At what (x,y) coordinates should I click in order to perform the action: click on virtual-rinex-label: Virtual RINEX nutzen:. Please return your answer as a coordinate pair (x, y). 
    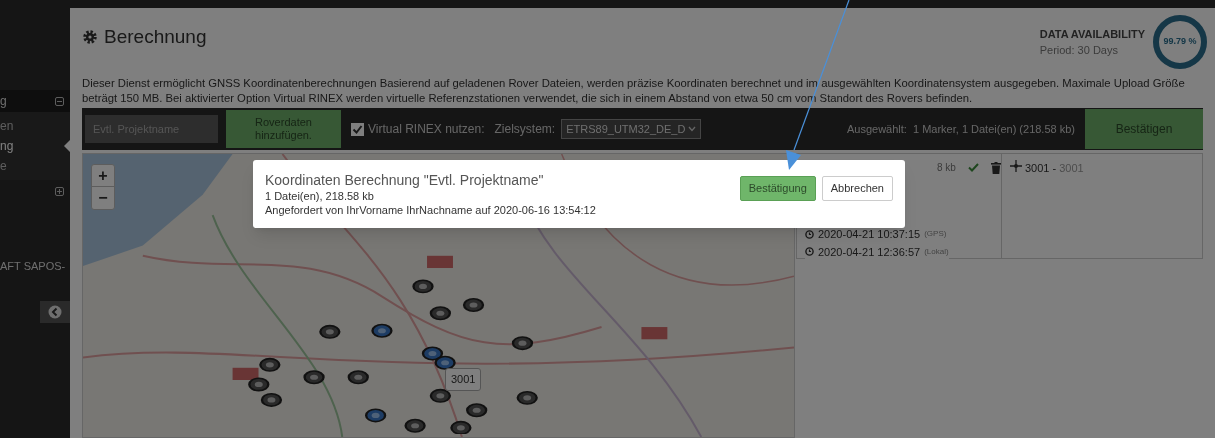
    Looking at the image, I should click on (426, 129).